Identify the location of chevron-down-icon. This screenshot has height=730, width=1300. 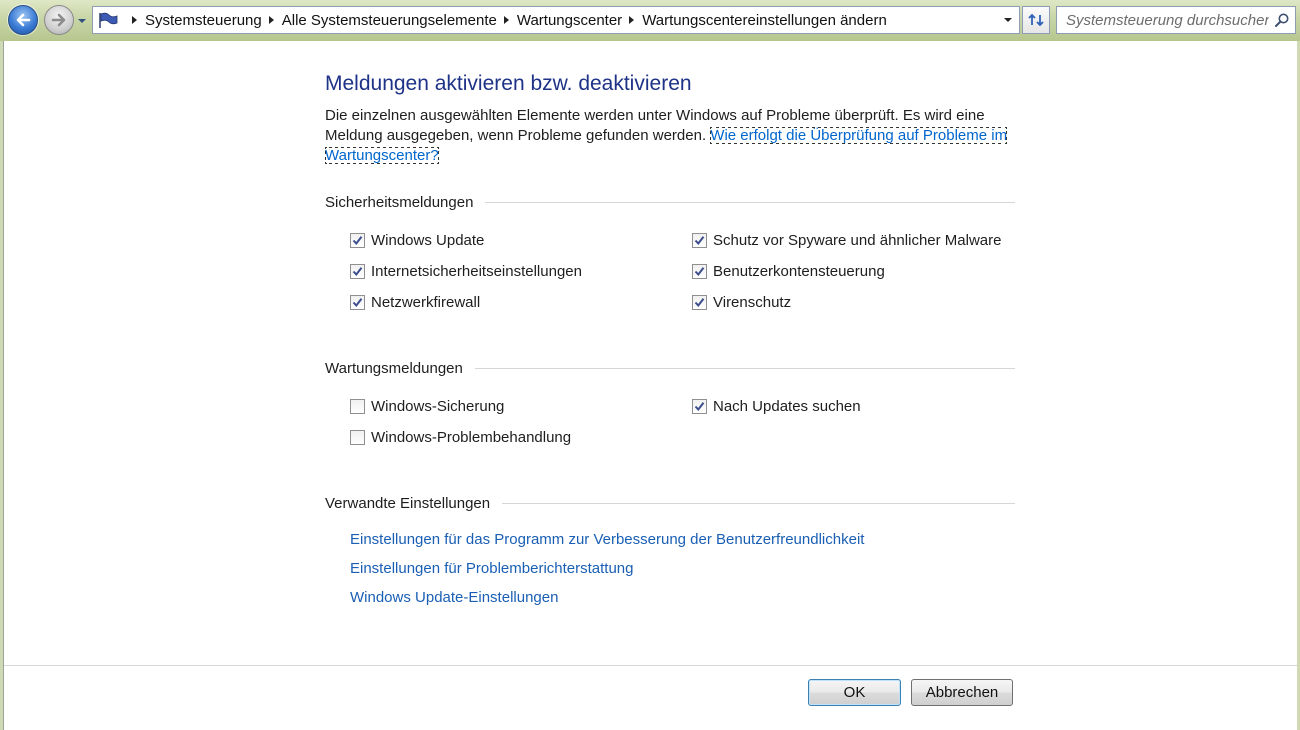
(1008, 20).